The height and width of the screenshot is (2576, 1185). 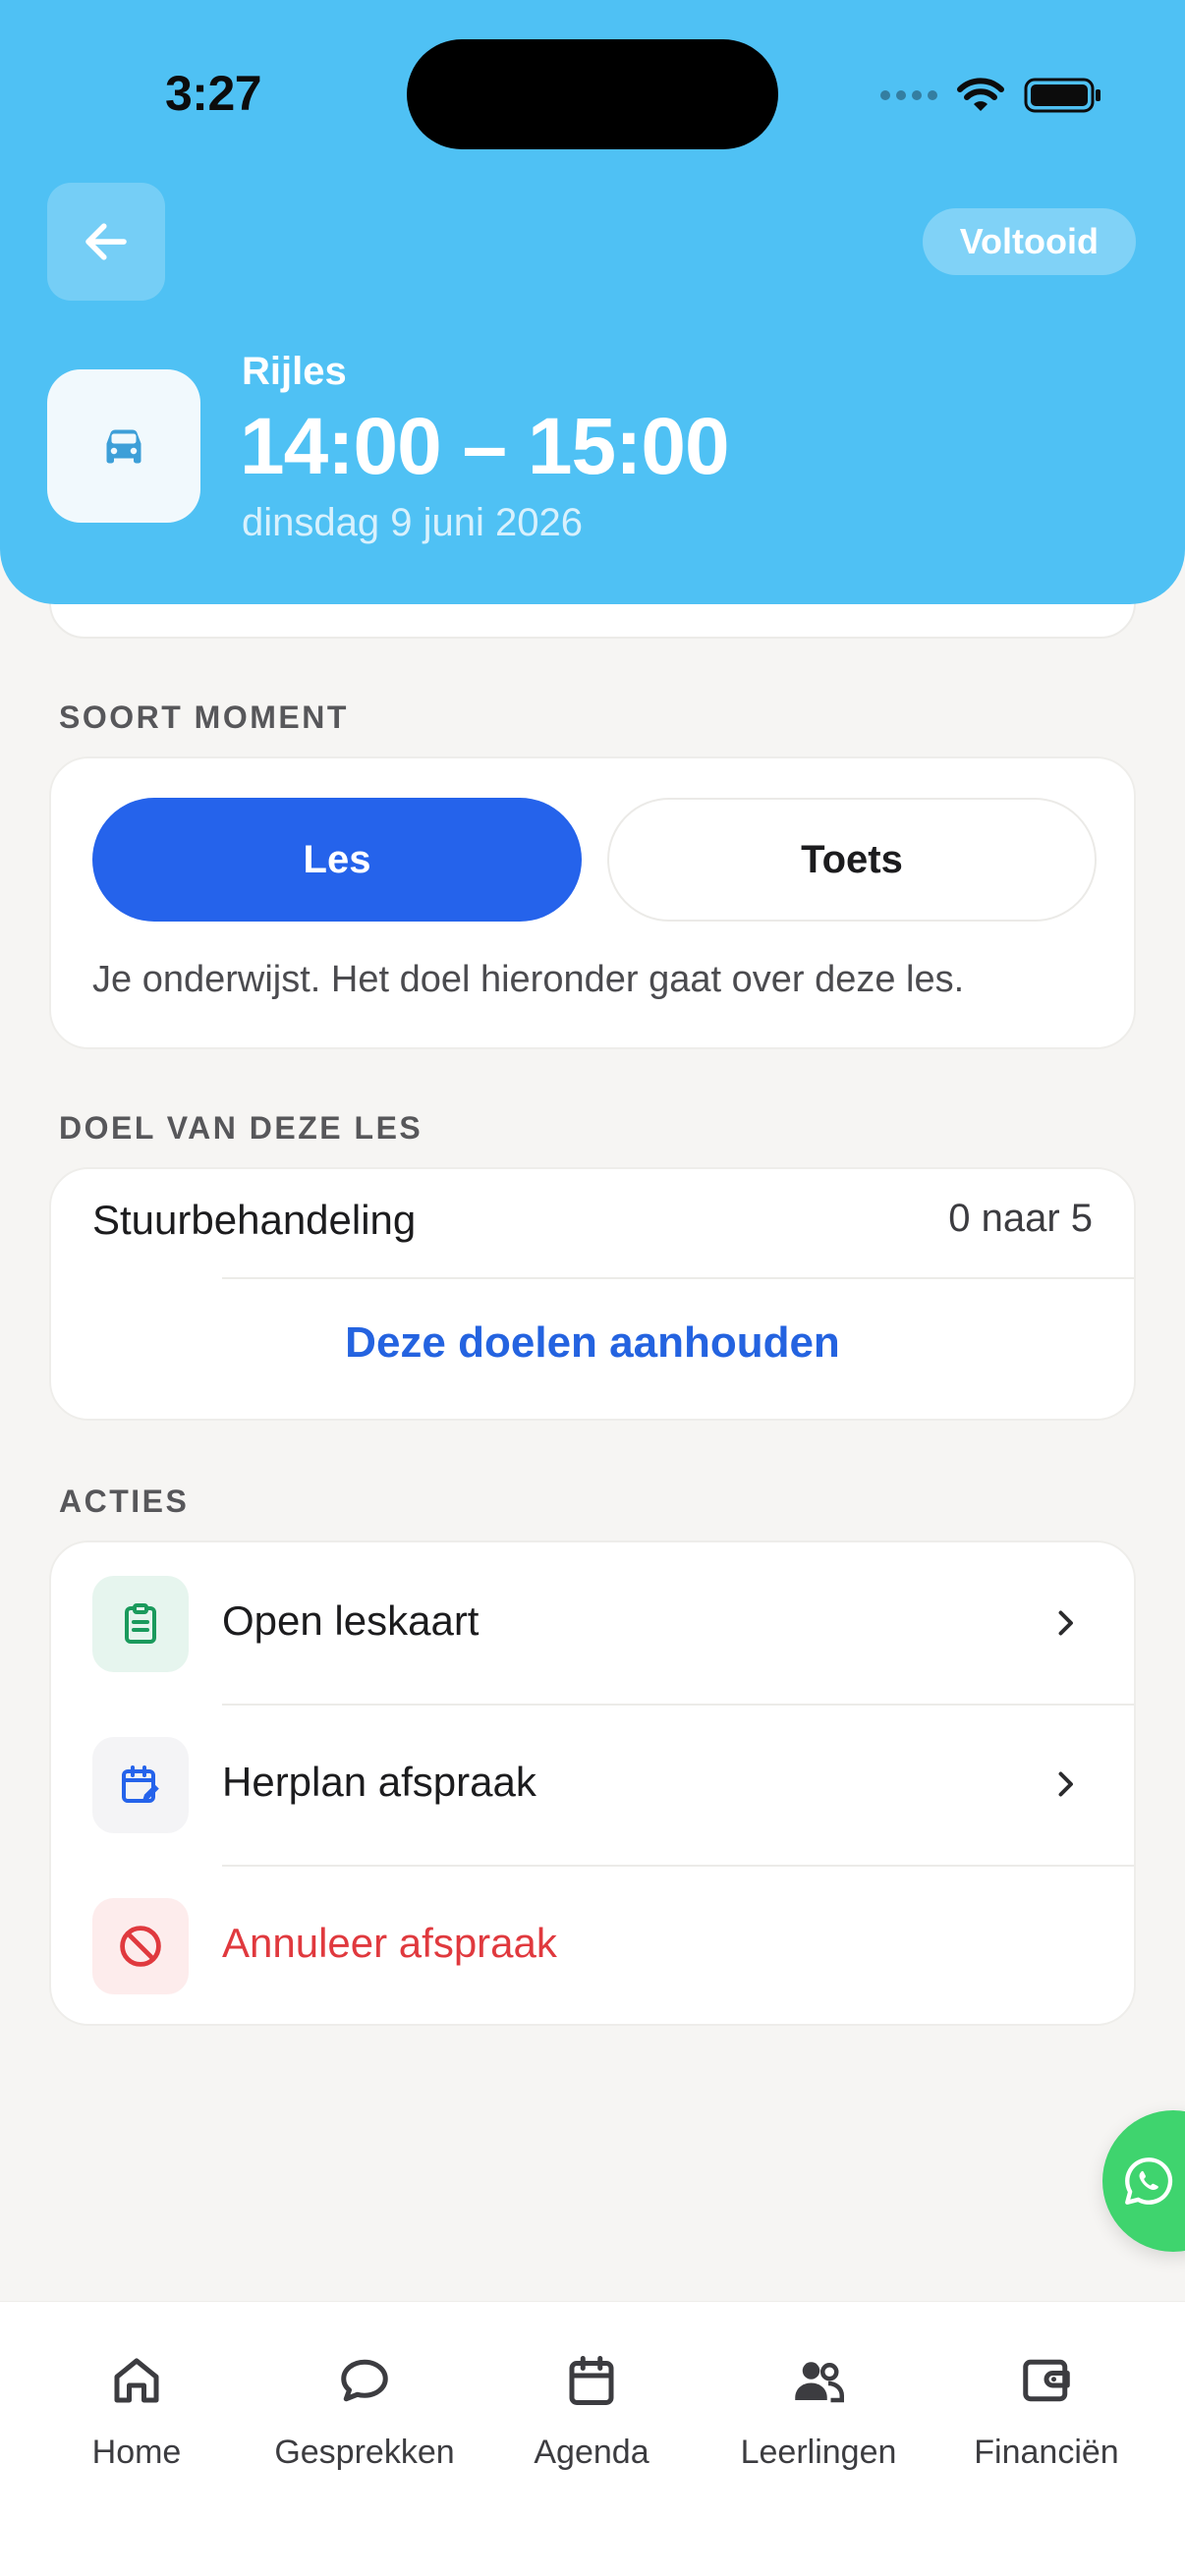 What do you see at coordinates (379, 1782) in the screenshot?
I see `action-label: Herplan afspraak` at bounding box center [379, 1782].